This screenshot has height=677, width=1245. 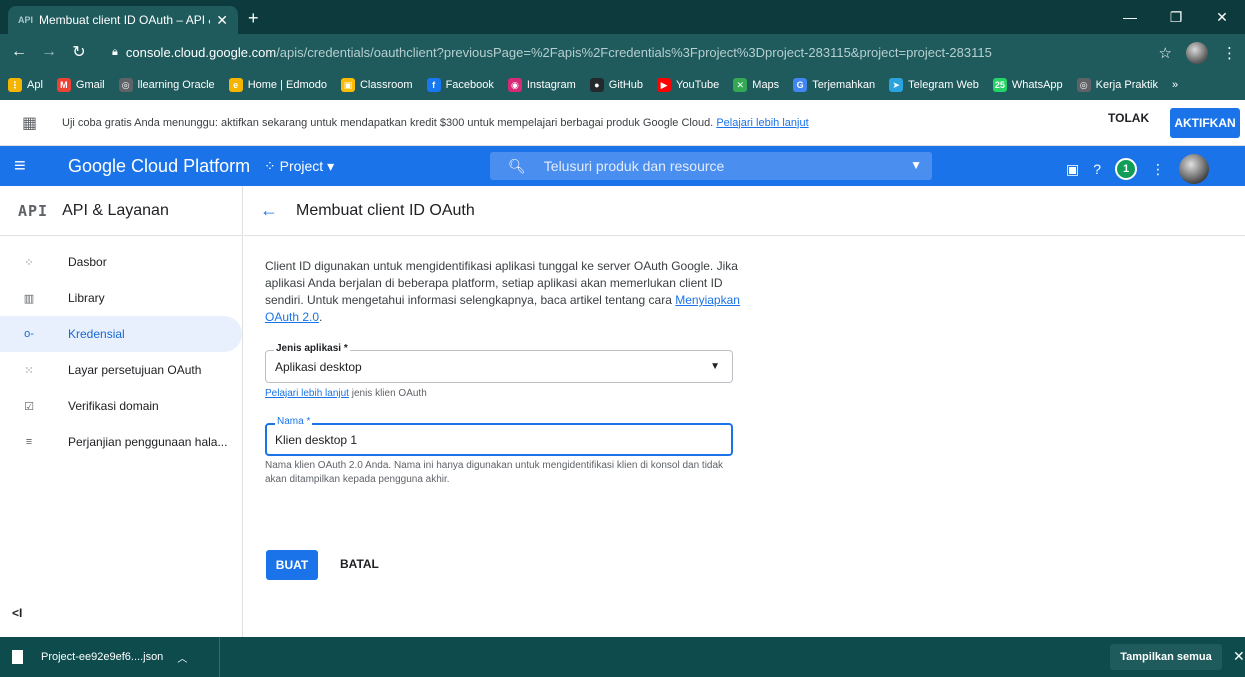 What do you see at coordinates (1128, 118) in the screenshot?
I see `dismiss-button: TOLAK` at bounding box center [1128, 118].